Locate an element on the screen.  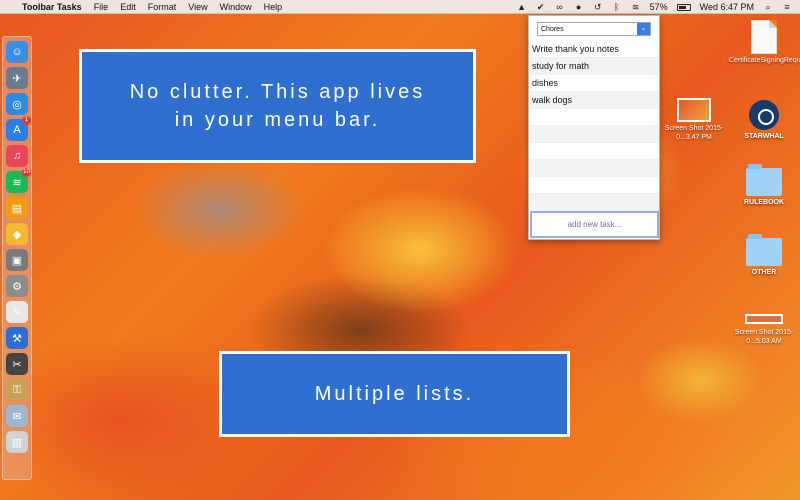
add-task-input is located at coordinates (594, 224).